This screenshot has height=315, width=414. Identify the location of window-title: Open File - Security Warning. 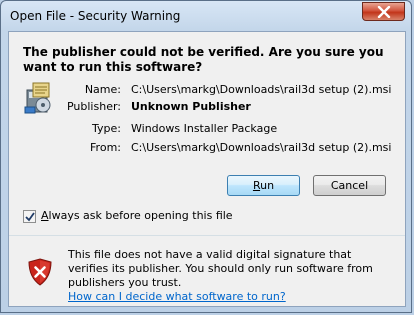
(95, 16).